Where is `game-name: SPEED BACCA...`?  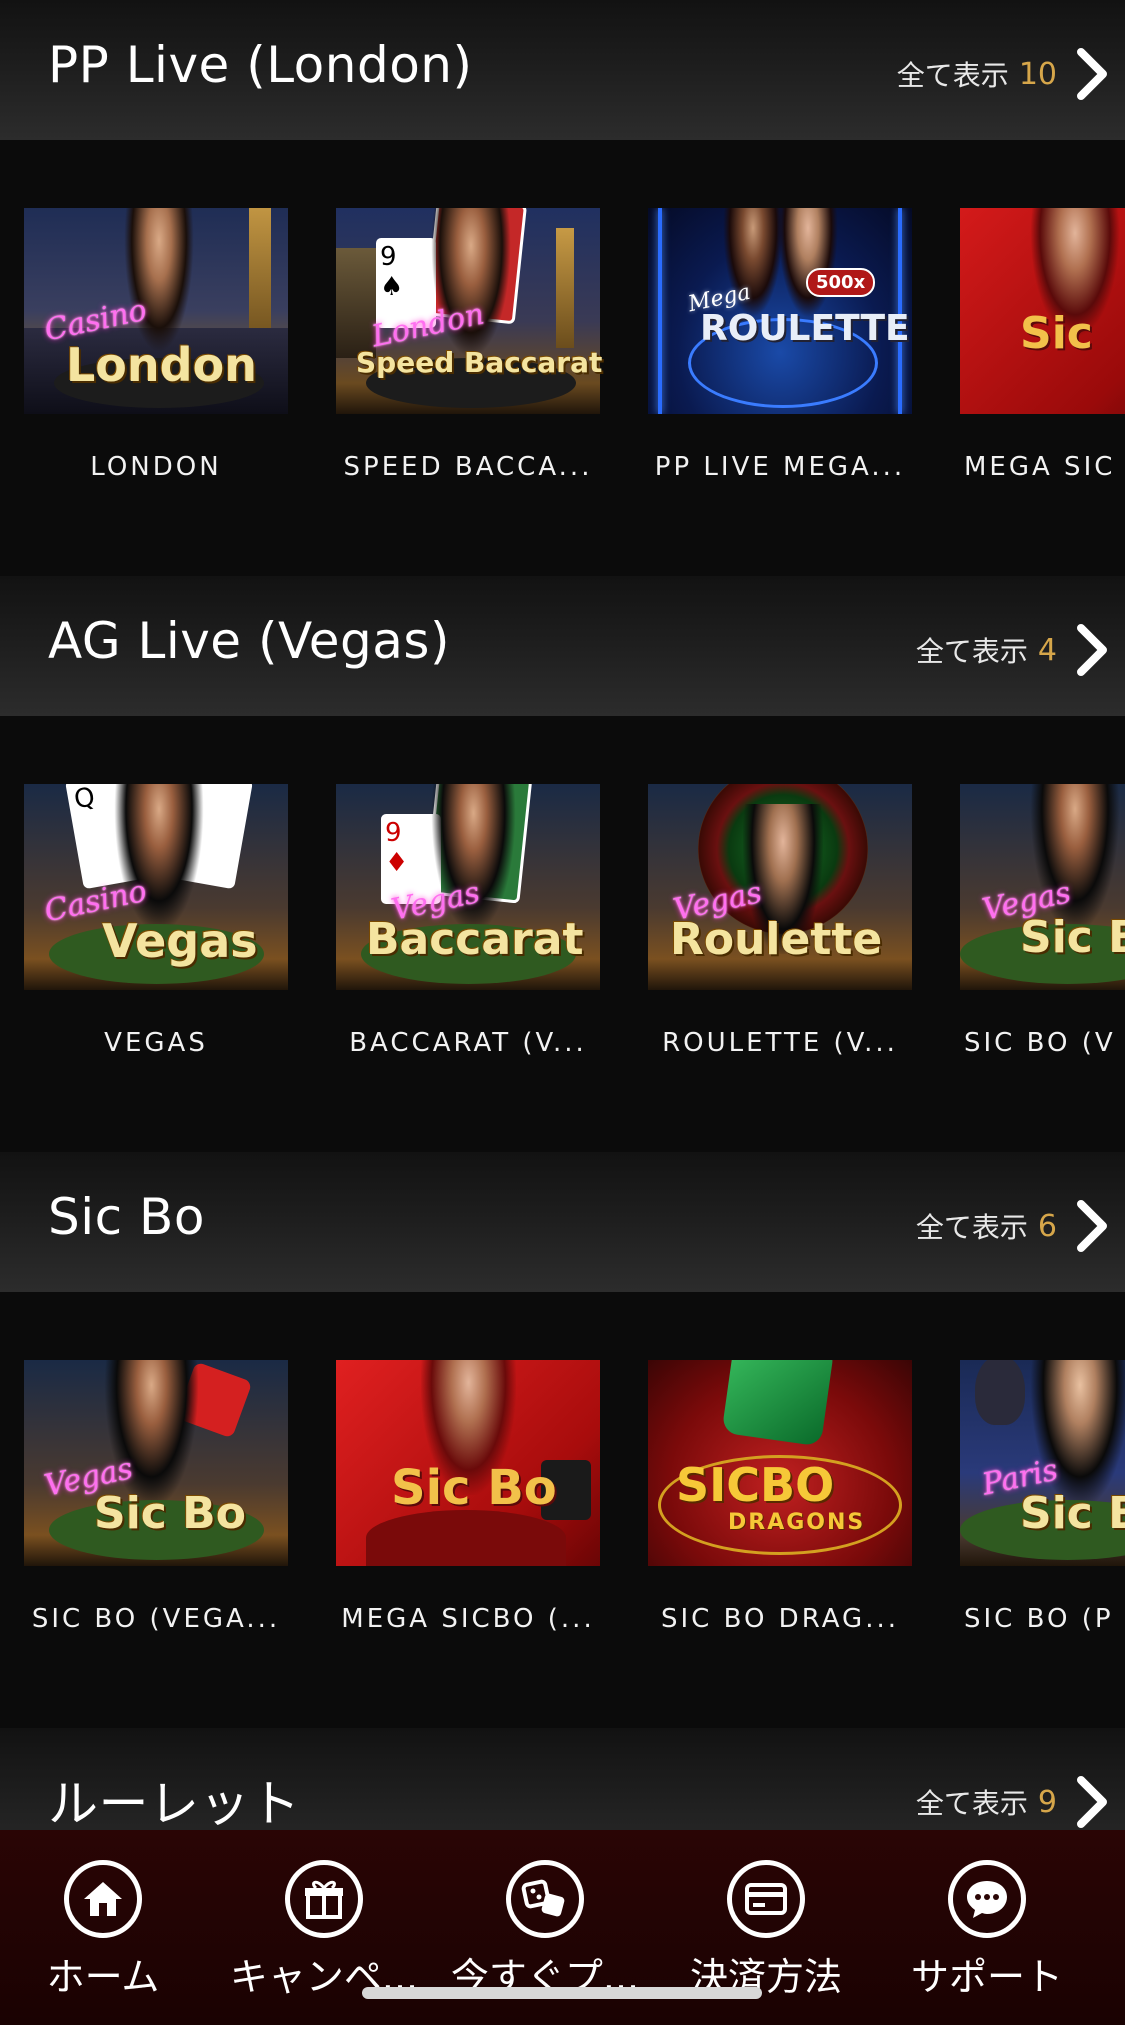 game-name: SPEED BACCA... is located at coordinates (468, 467).